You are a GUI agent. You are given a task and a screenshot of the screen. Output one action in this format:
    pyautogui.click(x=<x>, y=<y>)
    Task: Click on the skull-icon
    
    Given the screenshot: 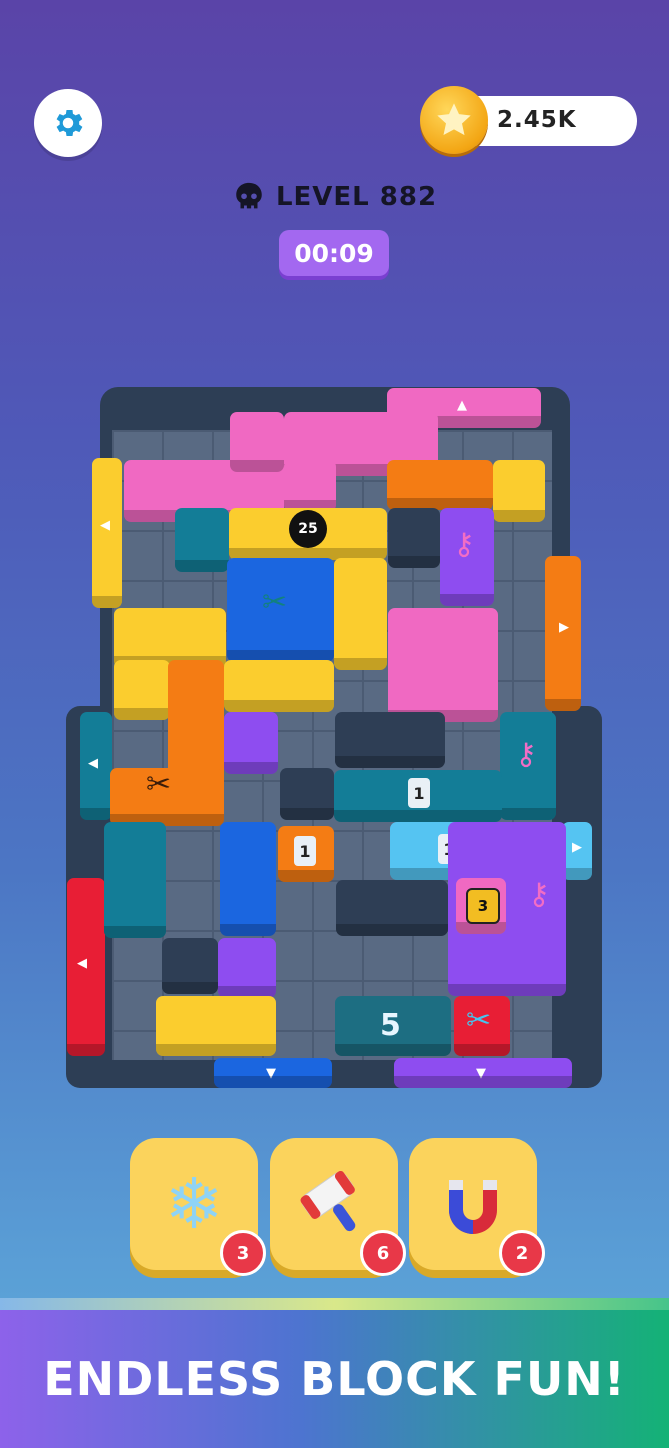 What is the action you would take?
    pyautogui.click(x=249, y=195)
    